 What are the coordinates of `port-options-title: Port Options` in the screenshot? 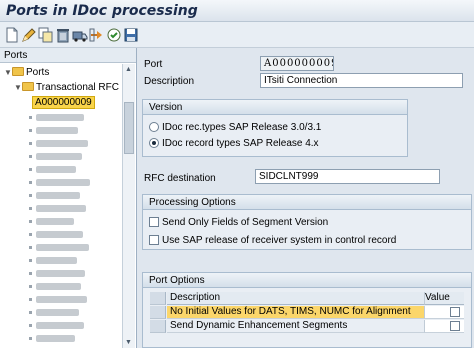 It's located at (307, 280).